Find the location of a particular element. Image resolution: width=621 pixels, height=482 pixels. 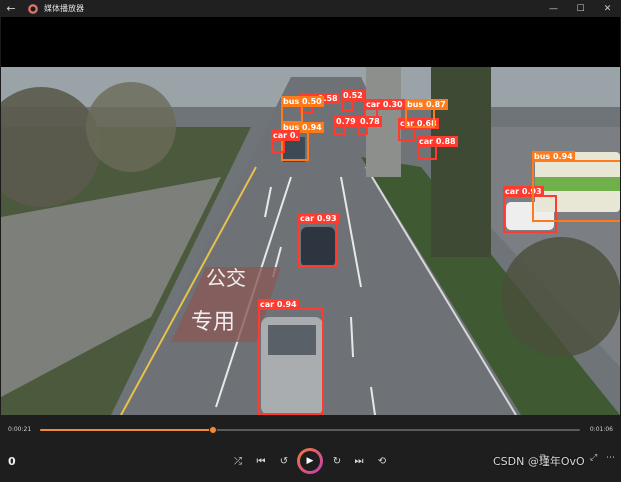

close-button: ✕ is located at coordinates (607, 8).